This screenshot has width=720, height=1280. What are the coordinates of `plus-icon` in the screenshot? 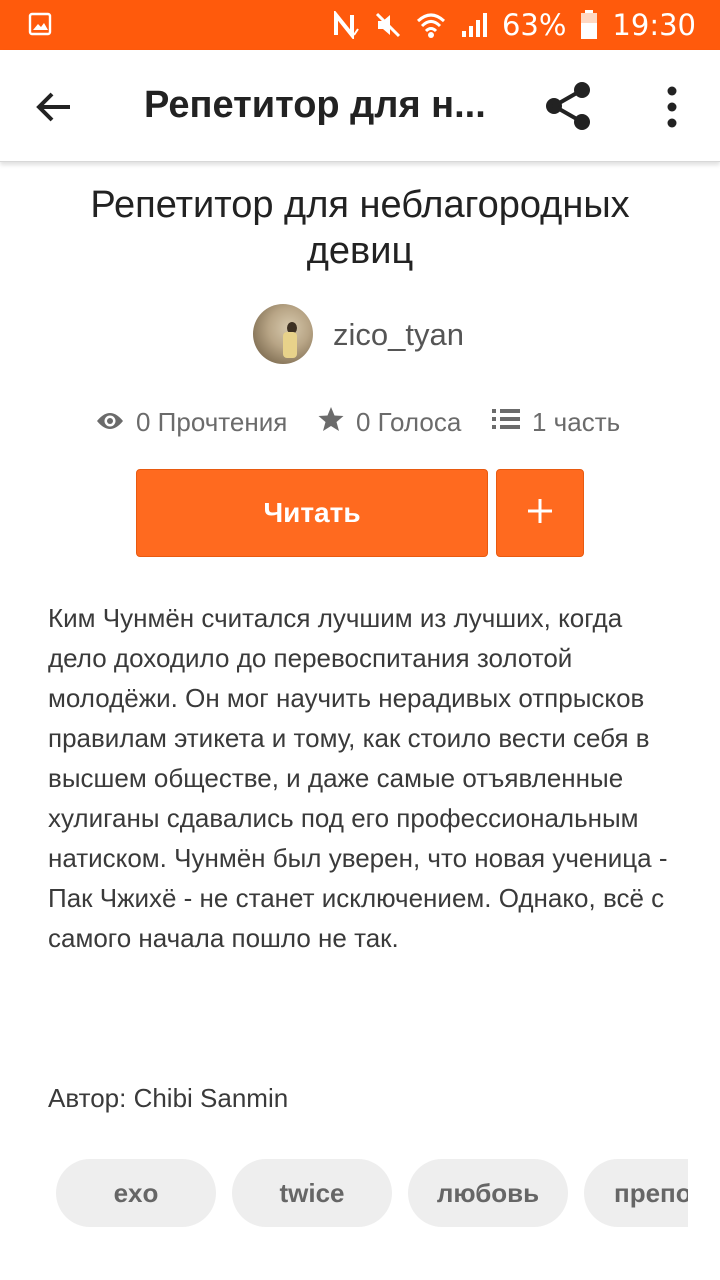 It's located at (540, 513).